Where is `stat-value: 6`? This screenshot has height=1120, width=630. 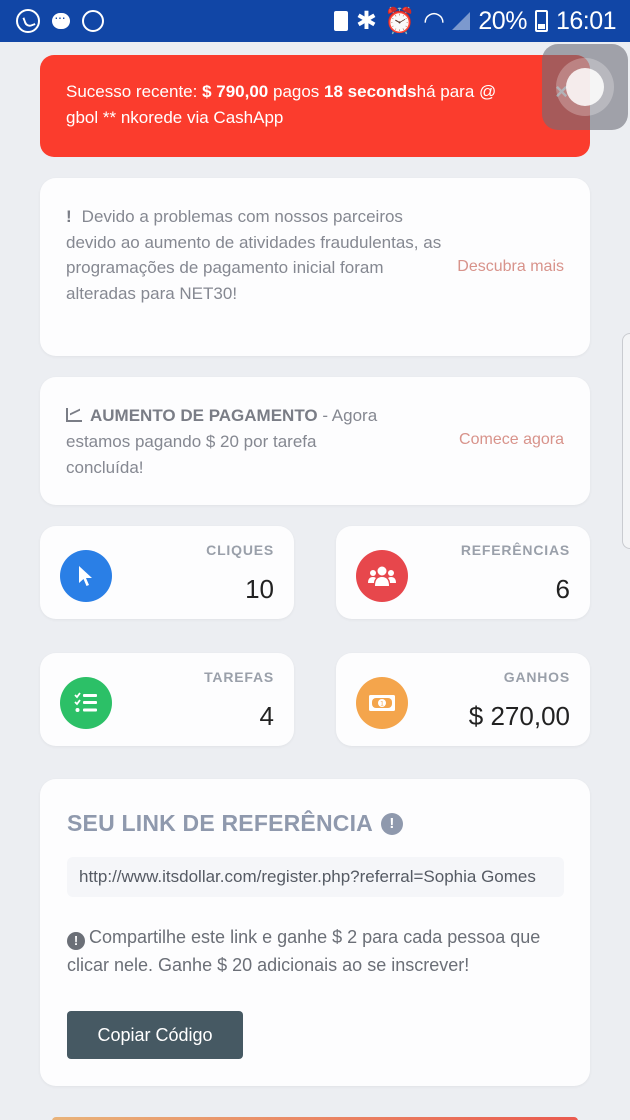 stat-value: 6 is located at coordinates (562, 589).